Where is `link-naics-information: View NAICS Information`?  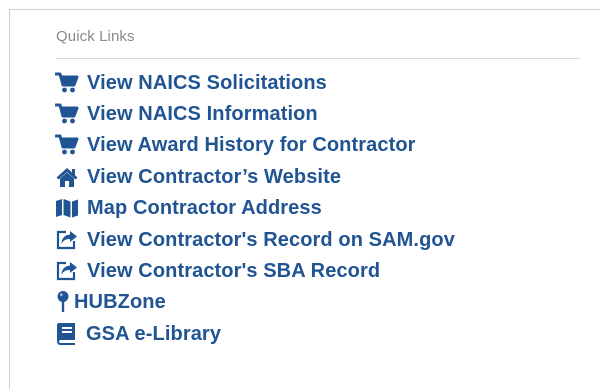 link-naics-information: View NAICS Information is located at coordinates (186, 114).